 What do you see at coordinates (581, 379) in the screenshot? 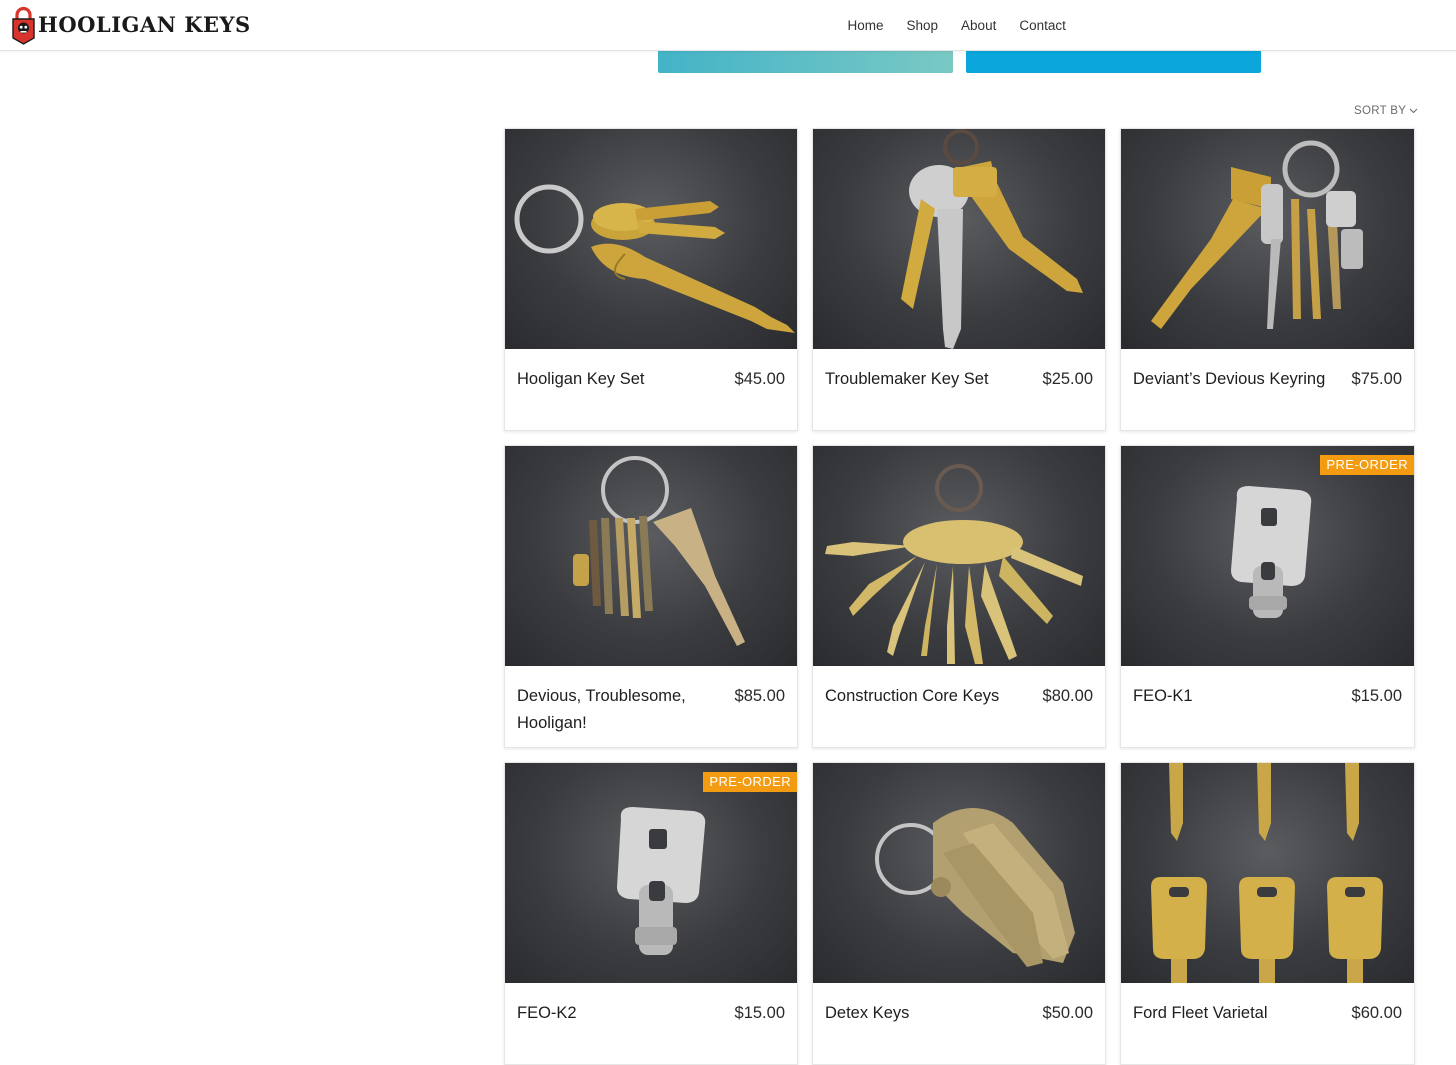
I see `product-name: Hooligan Key Set` at bounding box center [581, 379].